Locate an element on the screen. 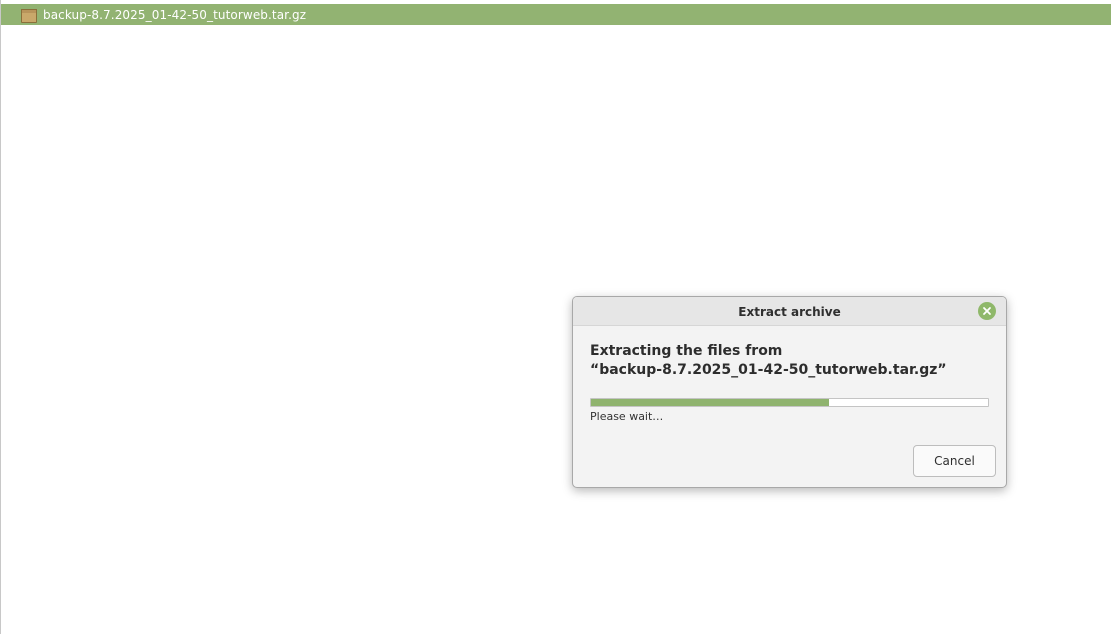  progress-bar-fill is located at coordinates (710, 402).